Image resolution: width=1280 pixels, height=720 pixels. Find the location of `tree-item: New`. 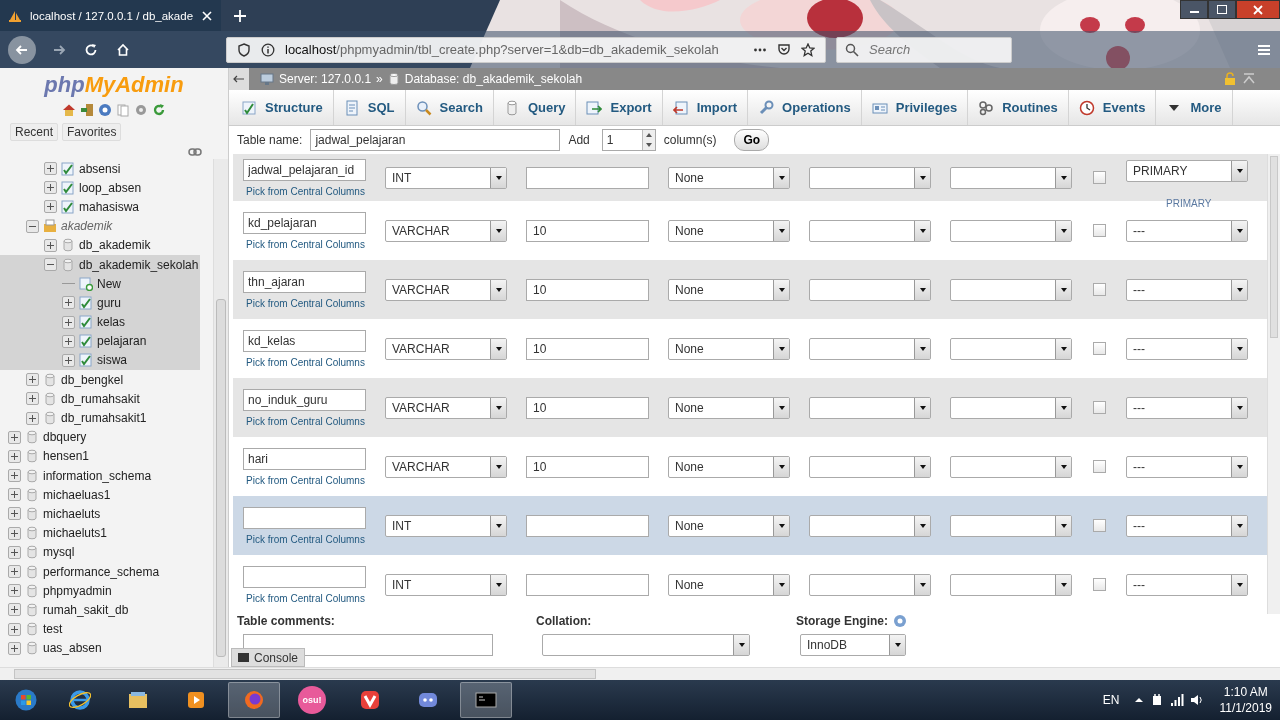

tree-item: New is located at coordinates (109, 283).